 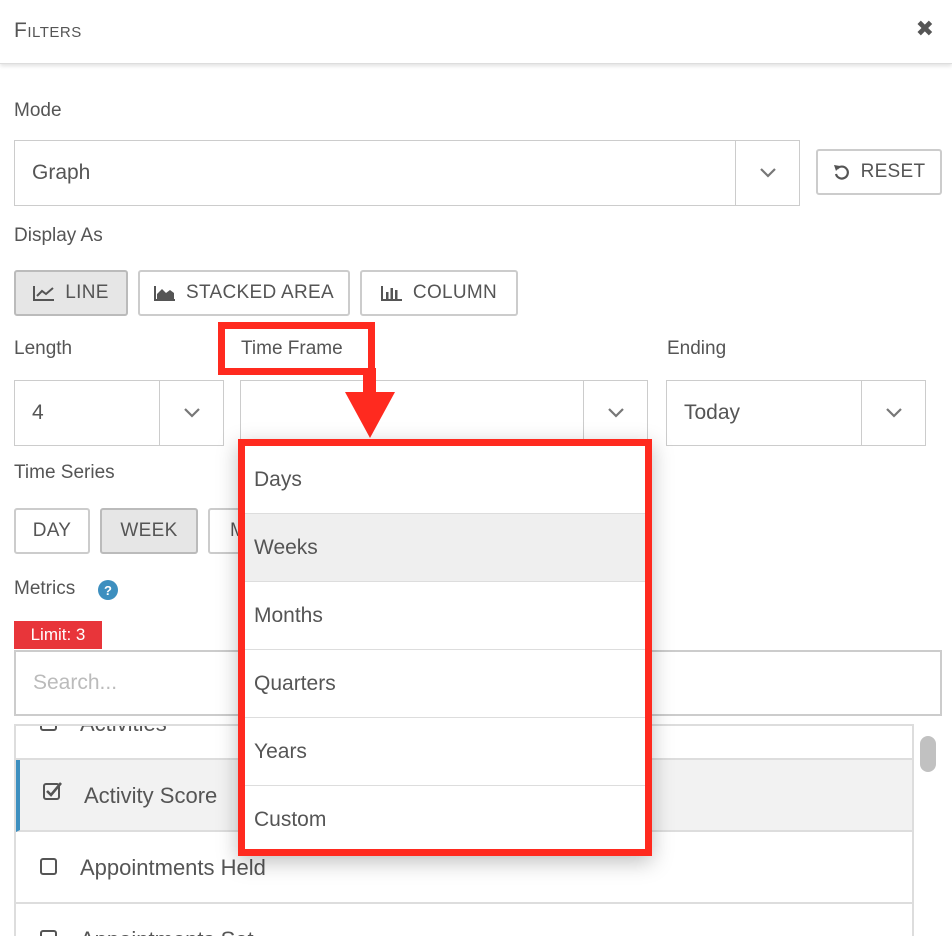 I want to click on area-chart-icon, so click(x=165, y=293).